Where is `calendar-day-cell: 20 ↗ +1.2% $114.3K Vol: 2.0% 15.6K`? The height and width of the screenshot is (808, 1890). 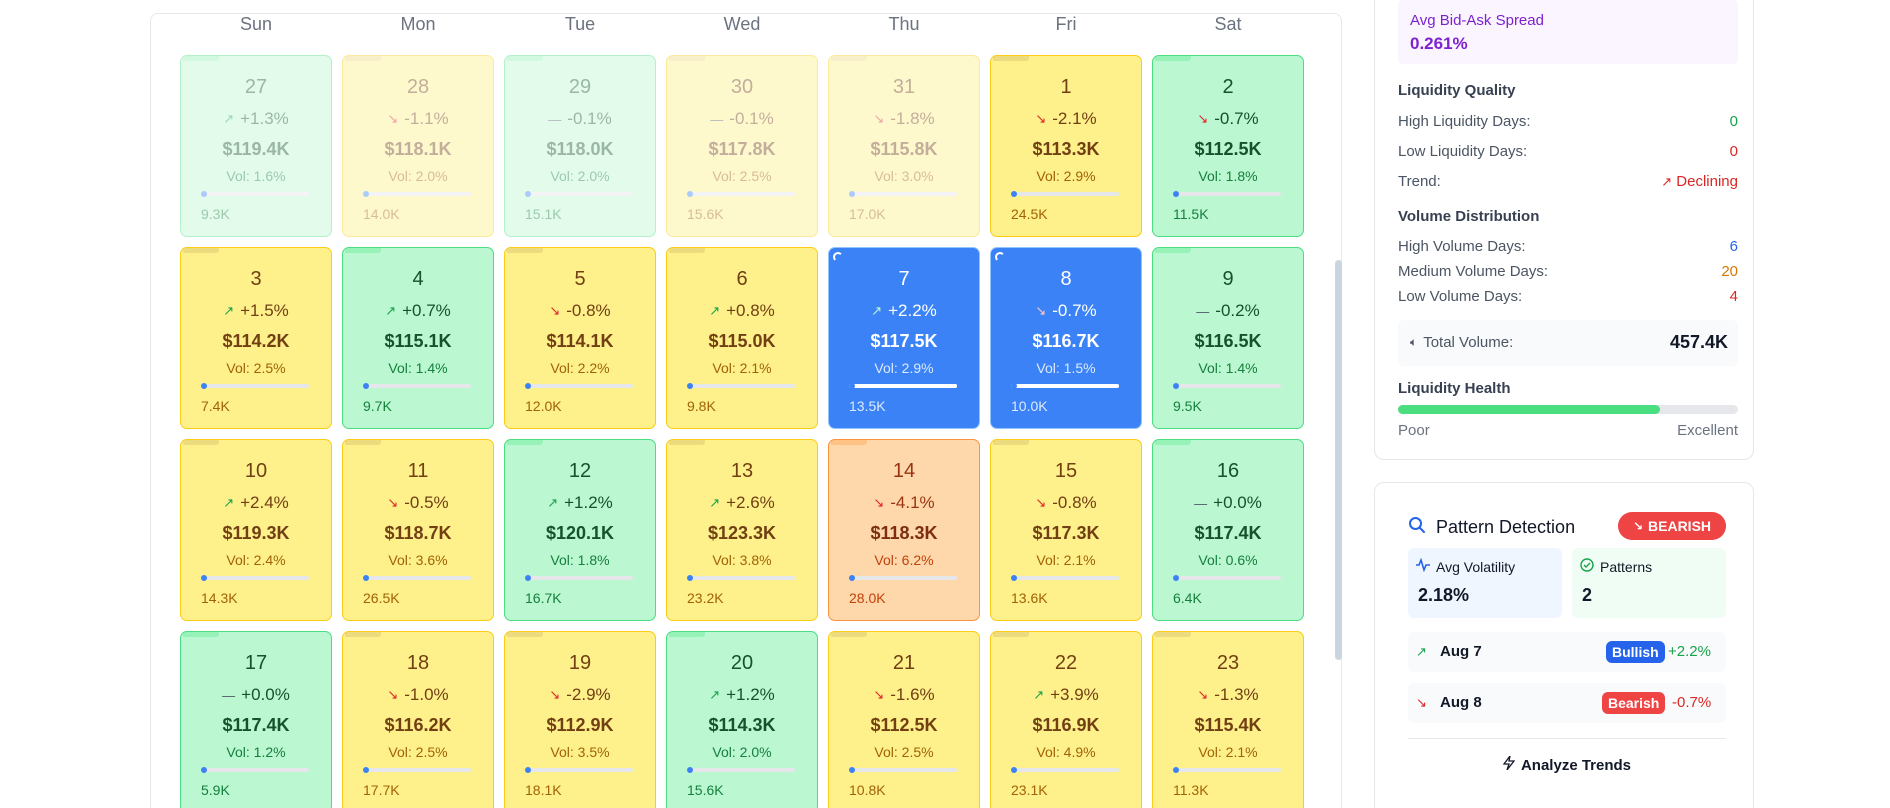
calendar-day-cell: 20 ↗ +1.2% $114.3K Vol: 2.0% 15.6K is located at coordinates (742, 719).